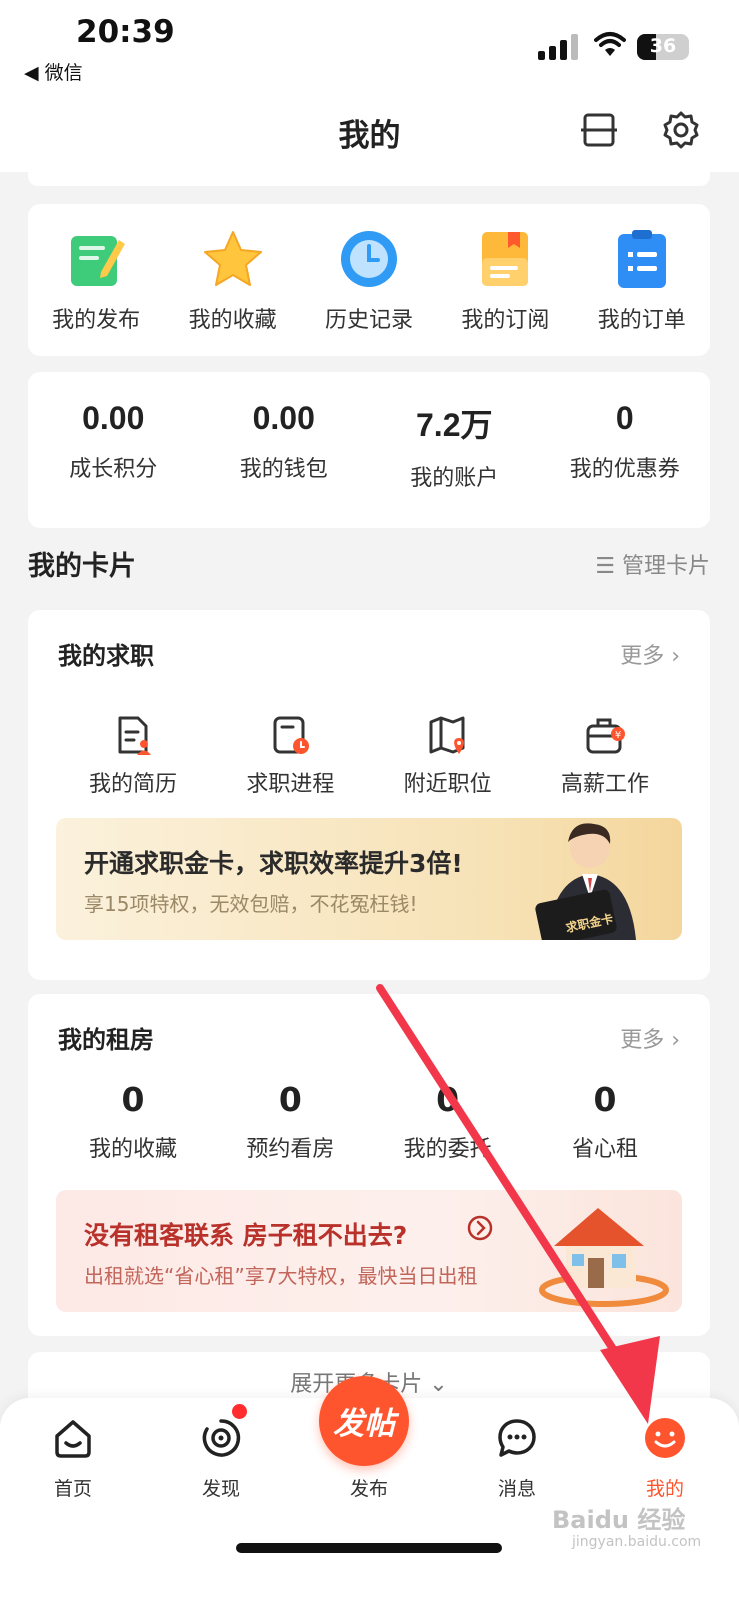 This screenshot has height=1600, width=739. Describe the element at coordinates (72, 1489) in the screenshot. I see `tab-label: 首页` at that location.